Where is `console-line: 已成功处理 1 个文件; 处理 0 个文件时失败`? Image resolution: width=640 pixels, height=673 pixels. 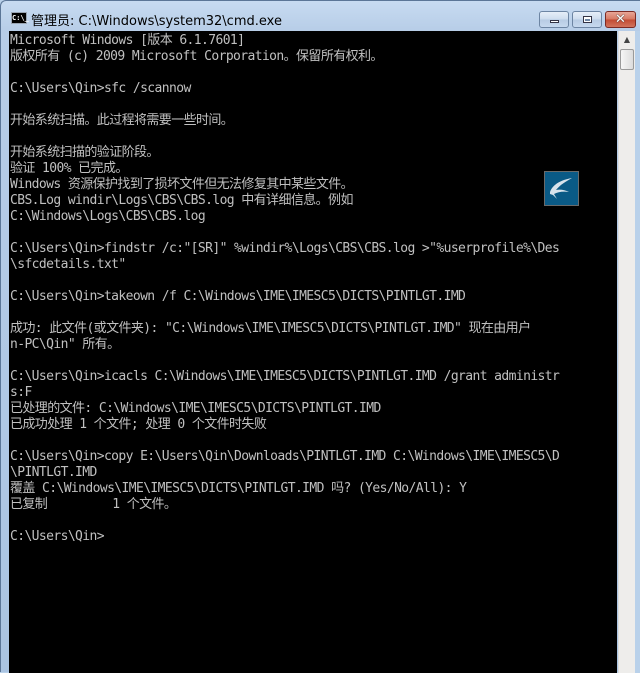
console-line: 已成功处理 1 个文件; 处理 0 个文件时失败 is located at coordinates (138, 424).